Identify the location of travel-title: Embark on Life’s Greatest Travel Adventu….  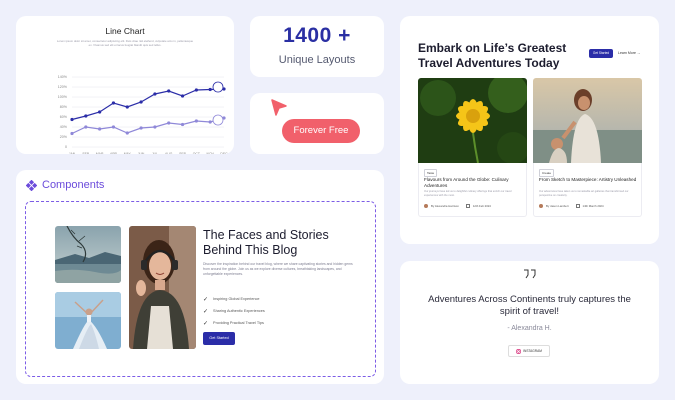
(492, 55).